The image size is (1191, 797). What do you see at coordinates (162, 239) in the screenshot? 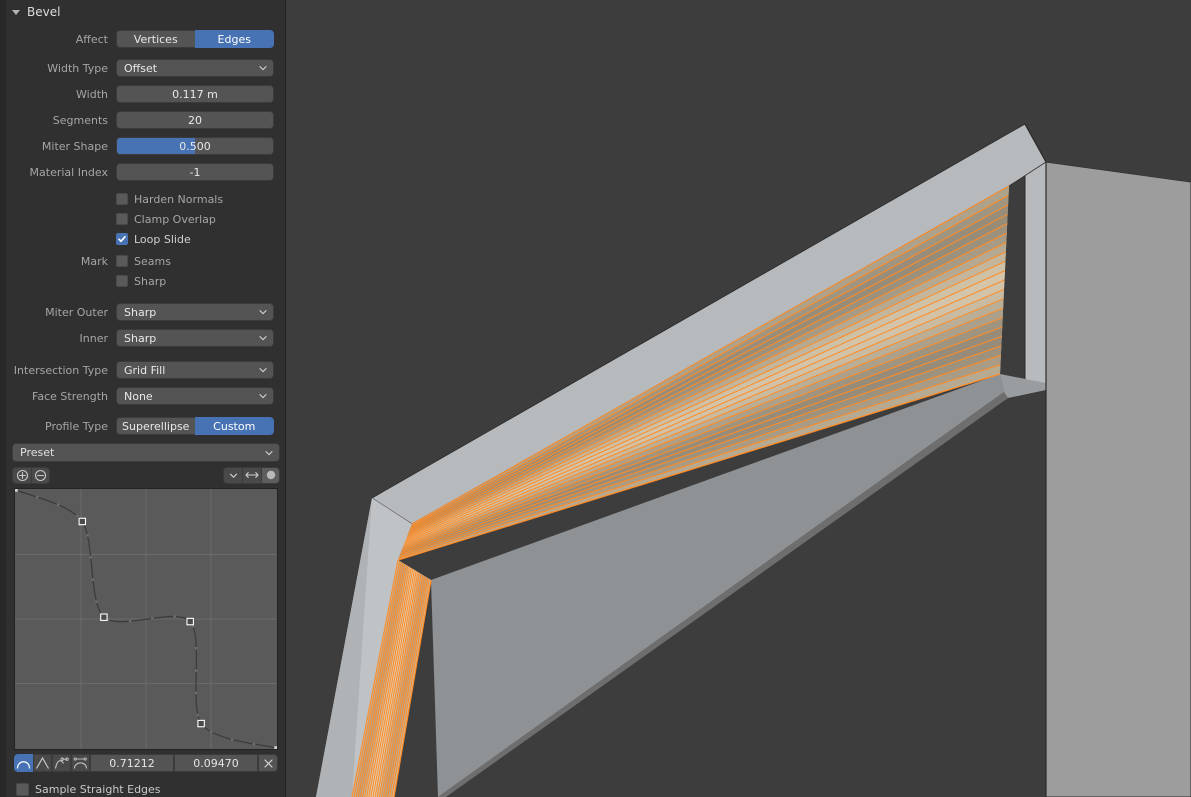
I see `loop-slide-label: Loop Slide` at bounding box center [162, 239].